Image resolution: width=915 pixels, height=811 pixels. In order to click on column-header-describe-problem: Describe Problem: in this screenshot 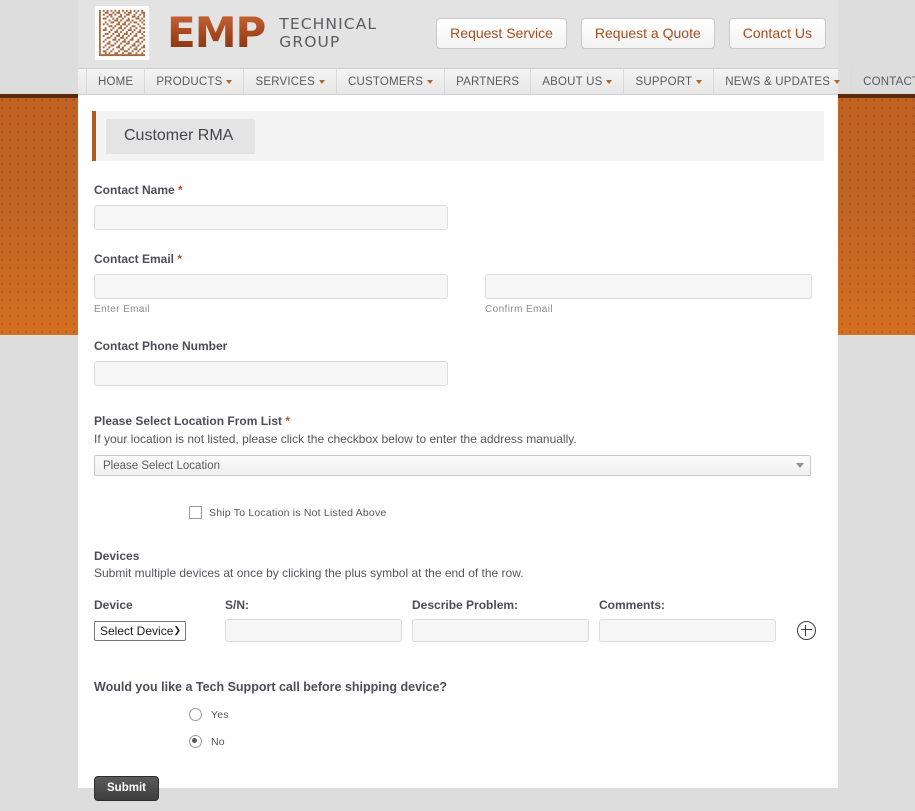, I will do `click(465, 605)`.